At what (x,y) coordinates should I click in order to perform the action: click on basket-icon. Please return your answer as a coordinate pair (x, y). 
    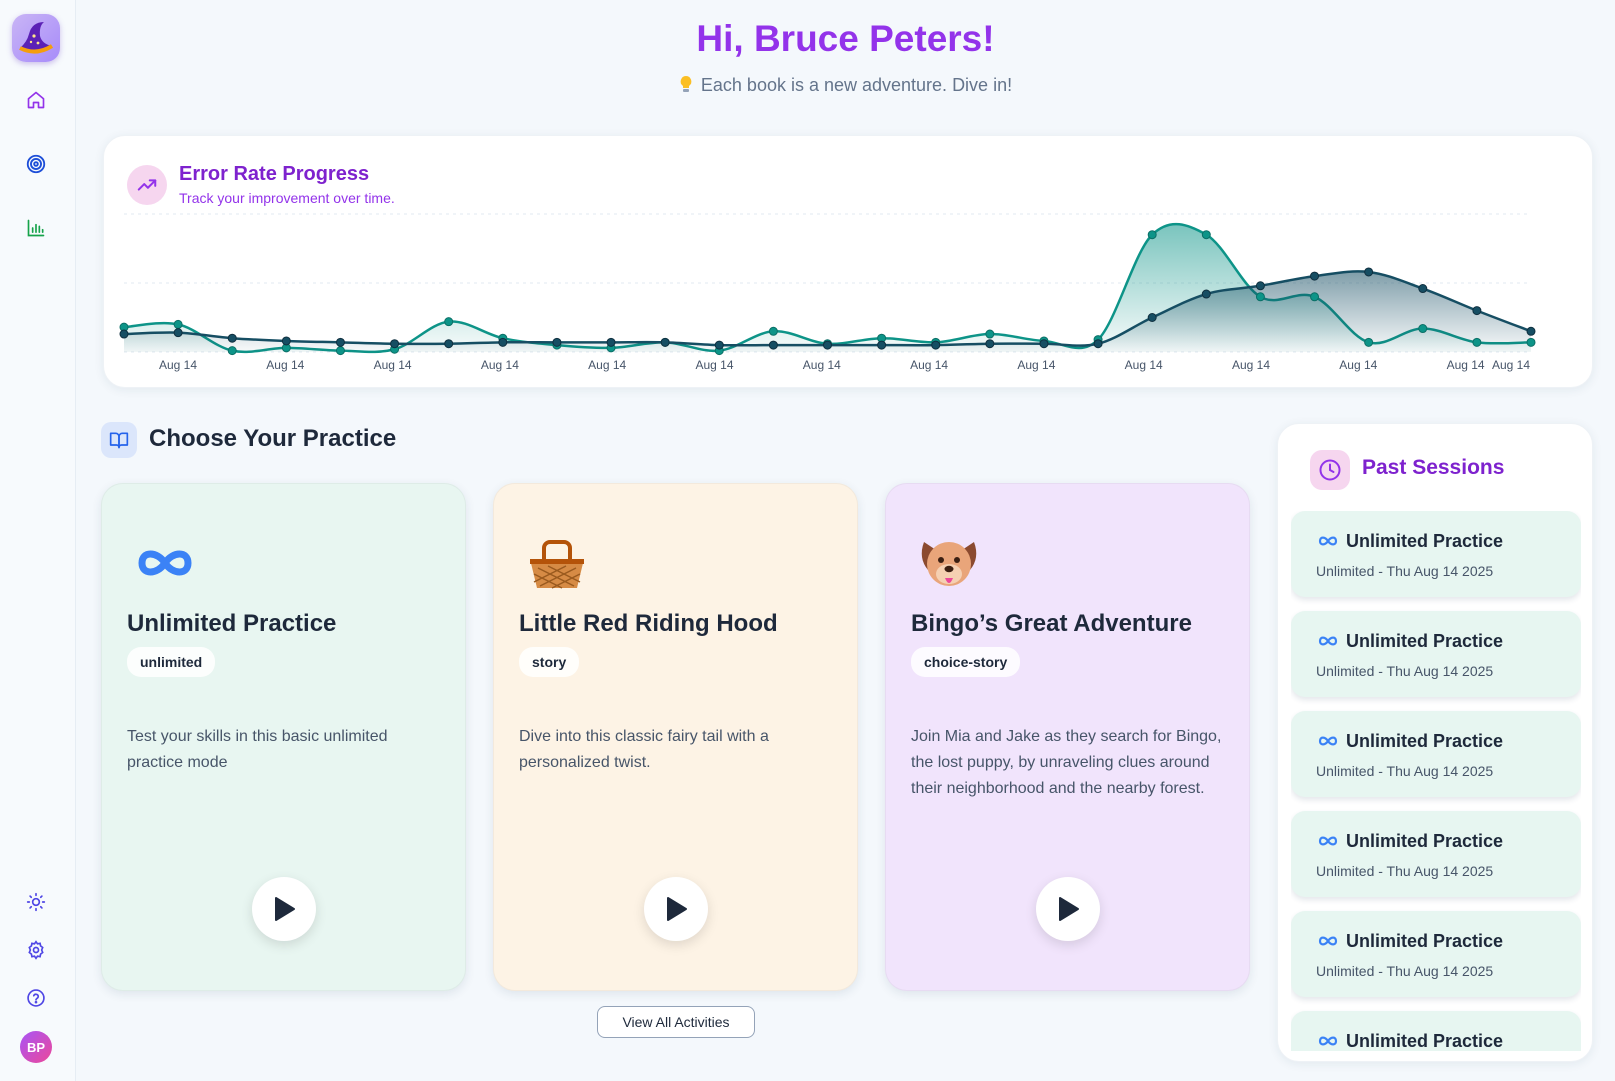
    Looking at the image, I should click on (557, 563).